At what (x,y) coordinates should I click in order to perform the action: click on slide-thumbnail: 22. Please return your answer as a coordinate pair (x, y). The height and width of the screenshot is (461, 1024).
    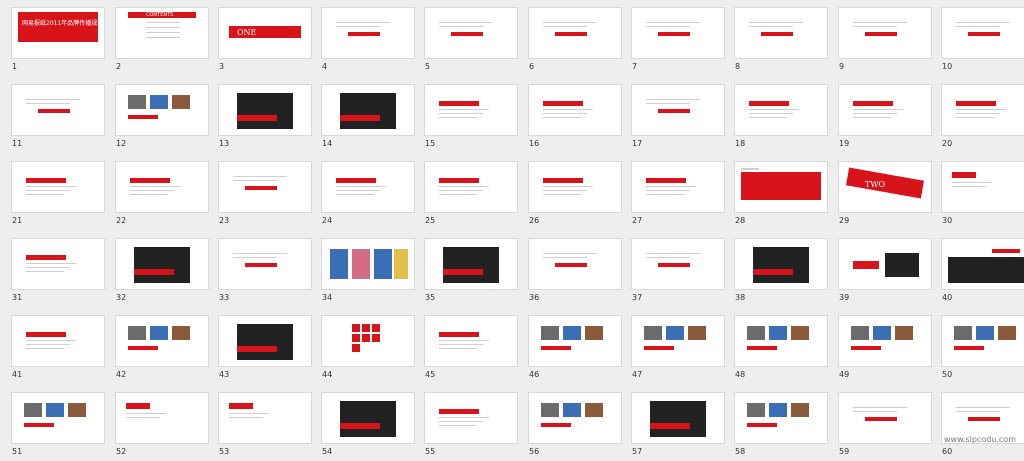
    Looking at the image, I should click on (162, 194).